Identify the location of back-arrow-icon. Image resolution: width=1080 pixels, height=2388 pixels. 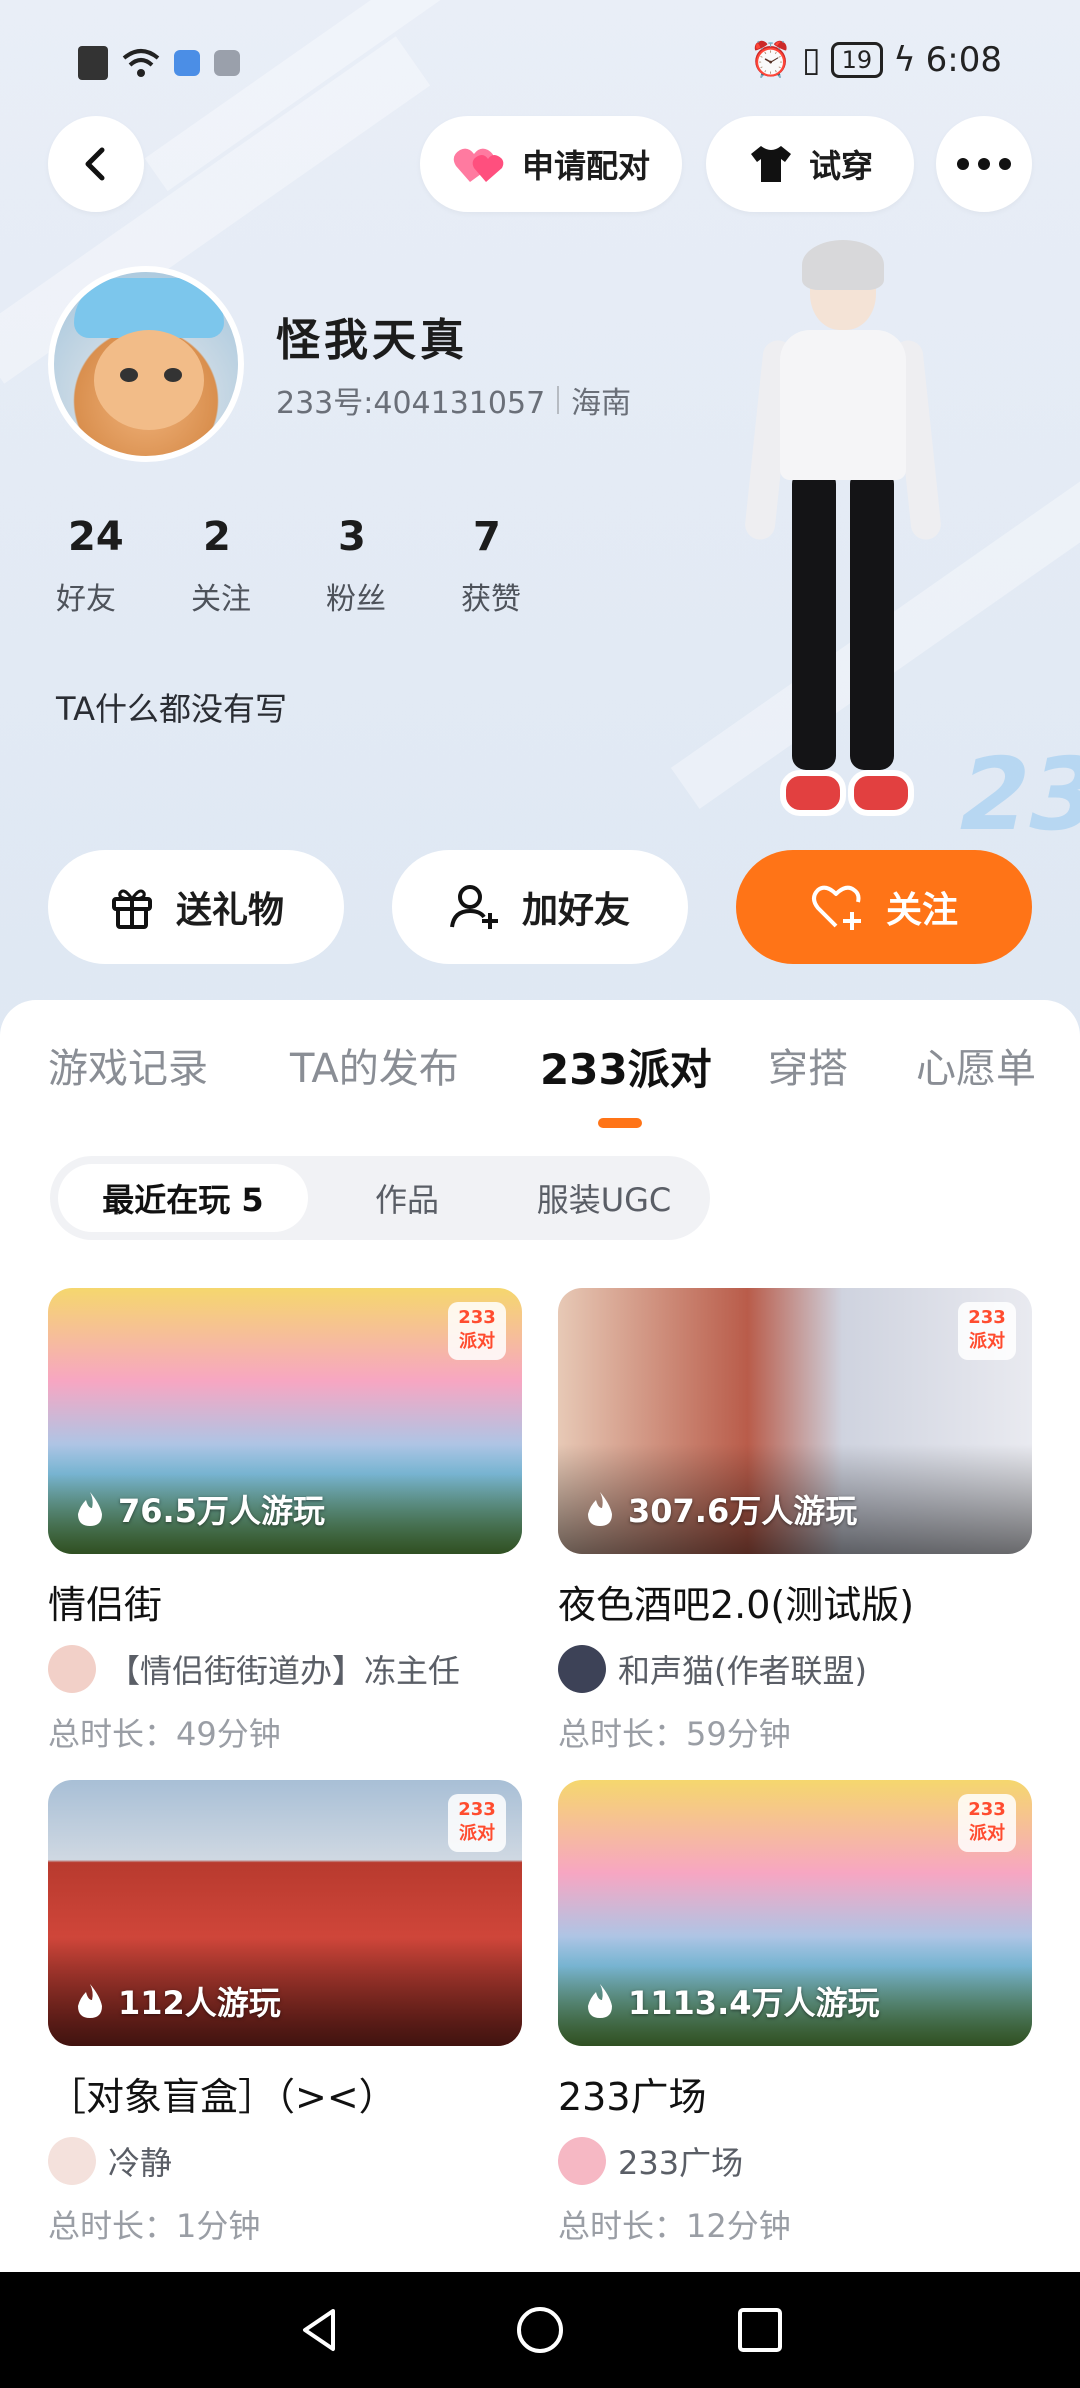
(95, 164).